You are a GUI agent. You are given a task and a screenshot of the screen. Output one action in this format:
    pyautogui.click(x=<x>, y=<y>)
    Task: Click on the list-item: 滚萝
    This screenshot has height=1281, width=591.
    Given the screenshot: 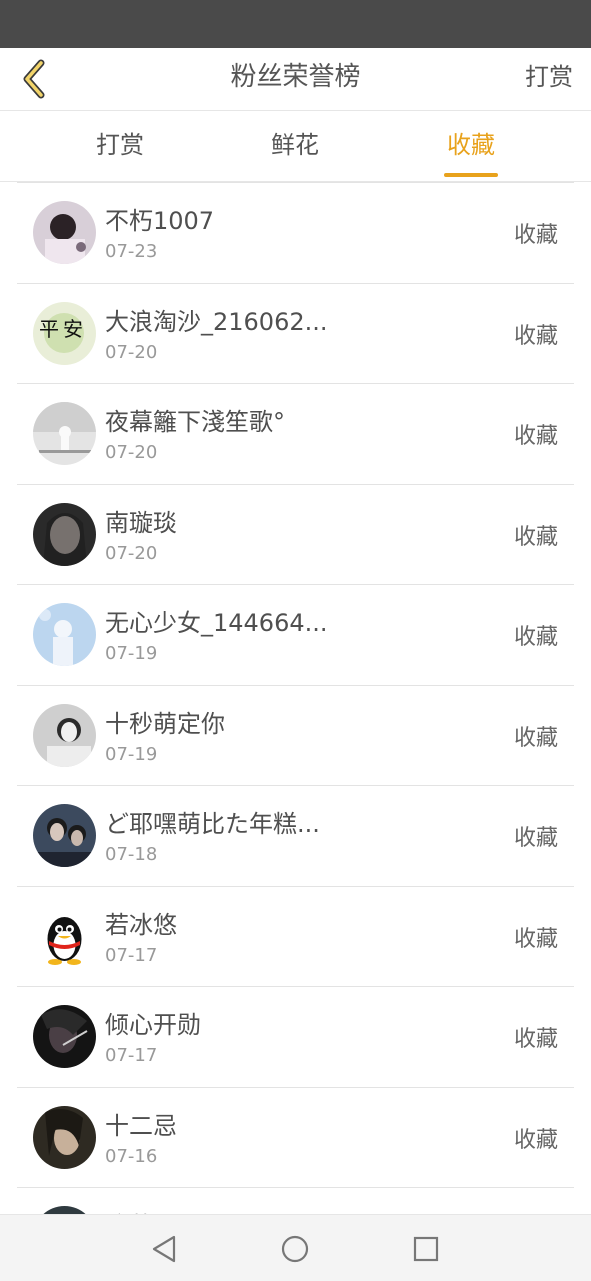 What is the action you would take?
    pyautogui.click(x=295, y=1200)
    